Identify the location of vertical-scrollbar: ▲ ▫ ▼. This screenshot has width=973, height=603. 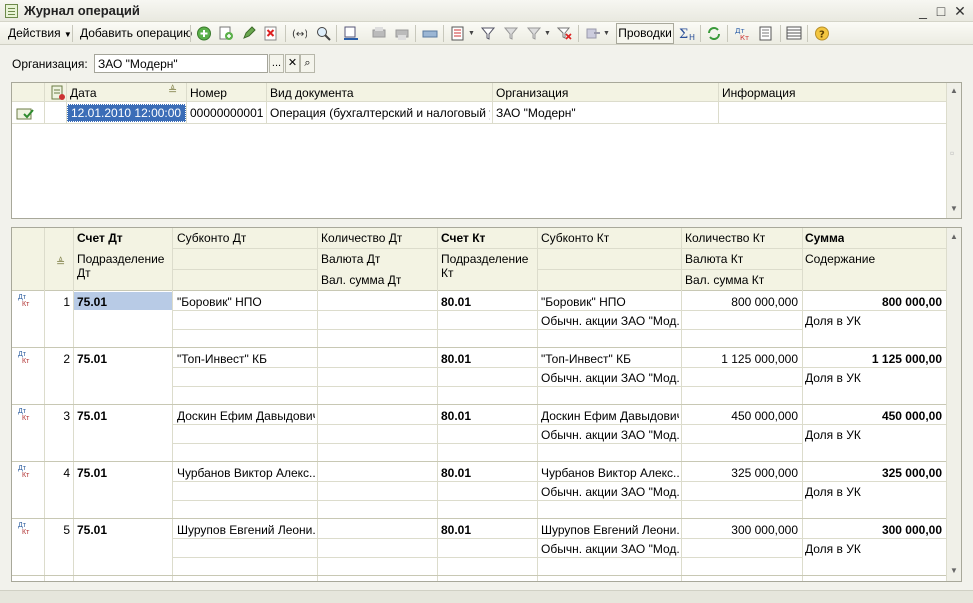
(953, 150).